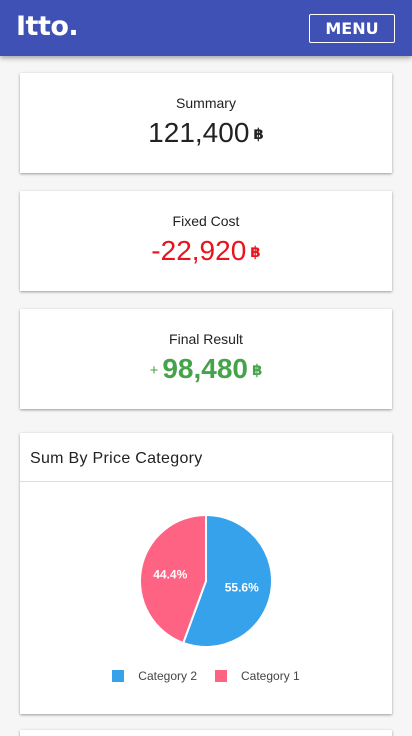  What do you see at coordinates (199, 250) in the screenshot?
I see `fixed-cost-value: -22,920` at bounding box center [199, 250].